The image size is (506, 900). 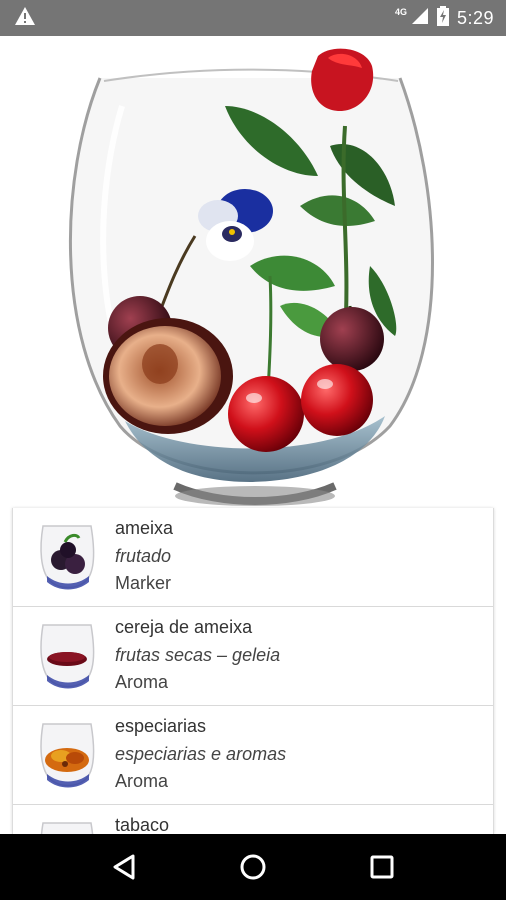 What do you see at coordinates (161, 726) in the screenshot?
I see `aroma-name: especiarias` at bounding box center [161, 726].